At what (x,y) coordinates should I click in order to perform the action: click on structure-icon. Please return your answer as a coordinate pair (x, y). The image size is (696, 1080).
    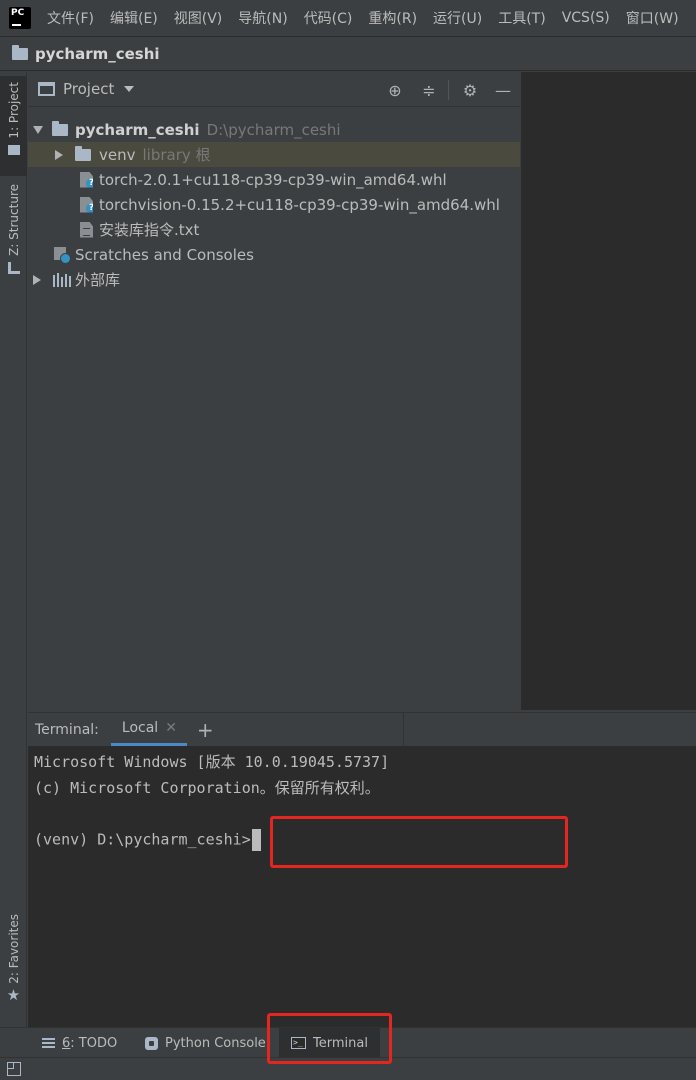
    Looking at the image, I should click on (13, 267).